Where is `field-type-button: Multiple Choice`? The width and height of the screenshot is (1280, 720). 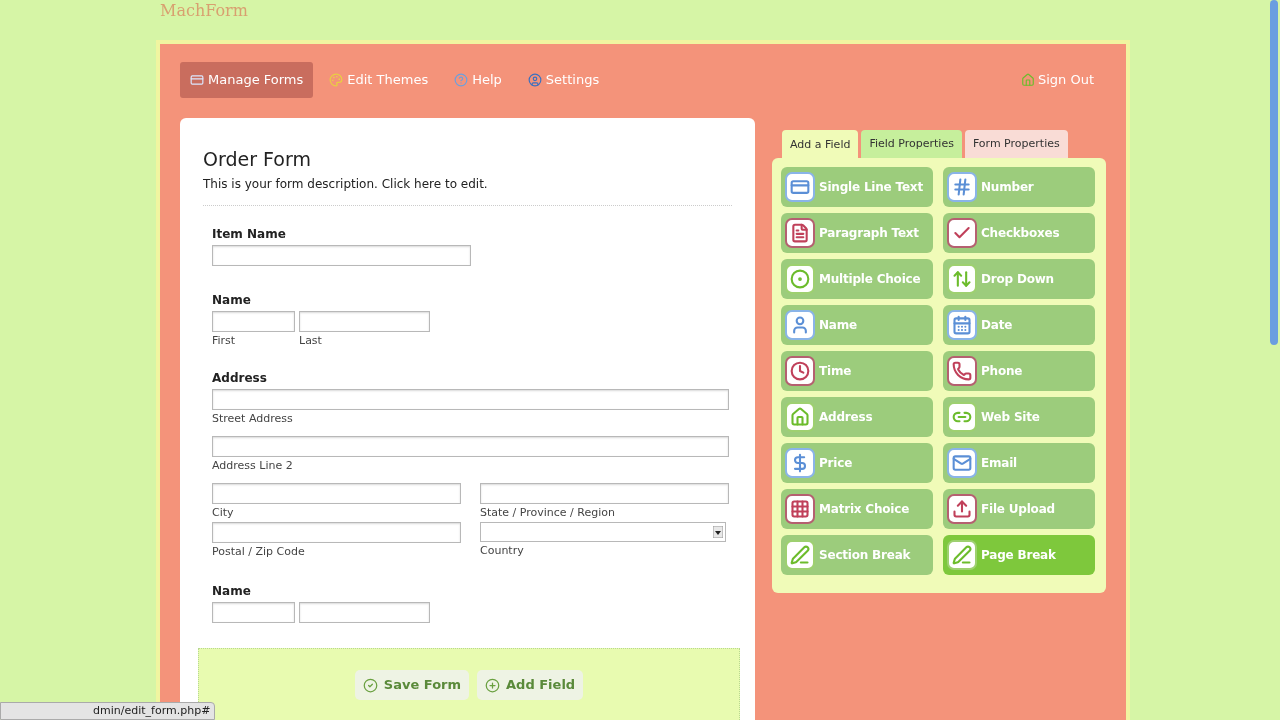 field-type-button: Multiple Choice is located at coordinates (857, 279).